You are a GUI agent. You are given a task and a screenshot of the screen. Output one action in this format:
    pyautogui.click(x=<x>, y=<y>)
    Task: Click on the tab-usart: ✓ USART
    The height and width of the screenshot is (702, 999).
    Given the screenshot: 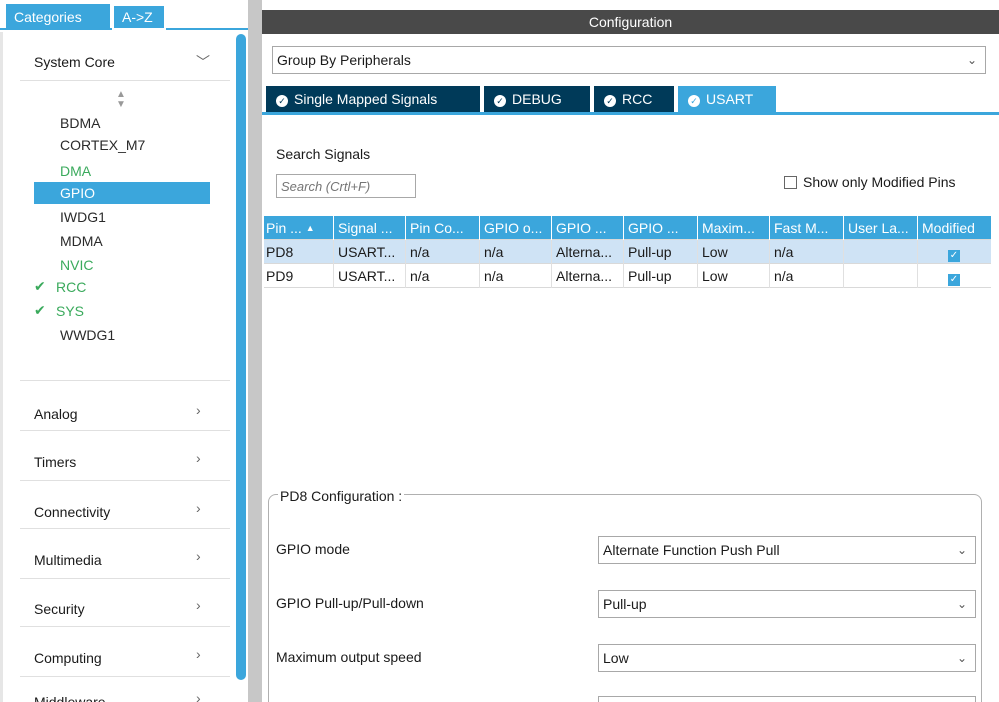 What is the action you would take?
    pyautogui.click(x=728, y=99)
    